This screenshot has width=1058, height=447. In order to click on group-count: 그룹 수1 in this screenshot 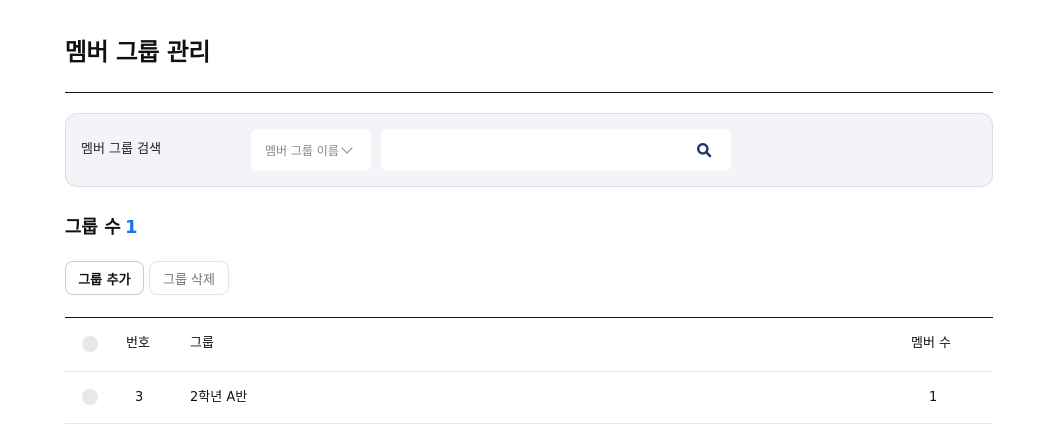, I will do `click(101, 228)`.